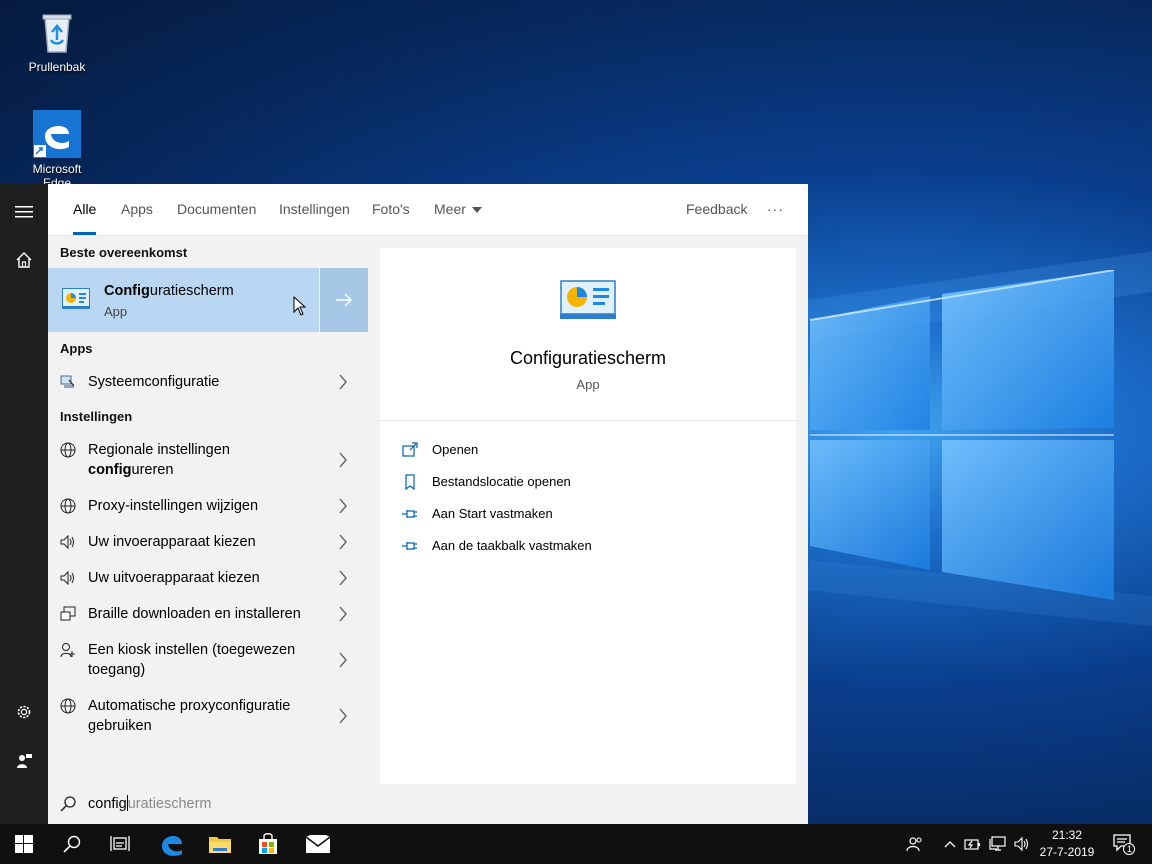 The image size is (1152, 864). What do you see at coordinates (24, 504) in the screenshot?
I see `start-rail` at bounding box center [24, 504].